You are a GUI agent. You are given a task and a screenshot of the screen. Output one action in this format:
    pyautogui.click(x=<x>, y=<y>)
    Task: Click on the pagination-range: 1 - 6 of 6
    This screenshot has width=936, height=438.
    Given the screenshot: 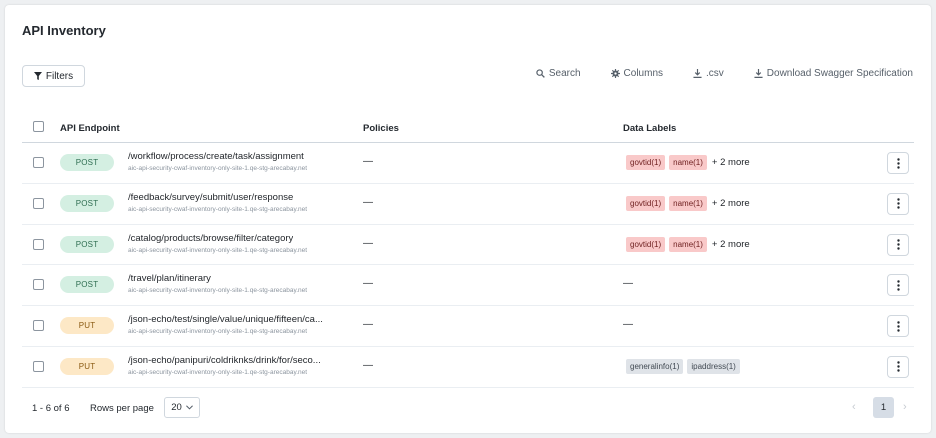 What is the action you would take?
    pyautogui.click(x=51, y=408)
    